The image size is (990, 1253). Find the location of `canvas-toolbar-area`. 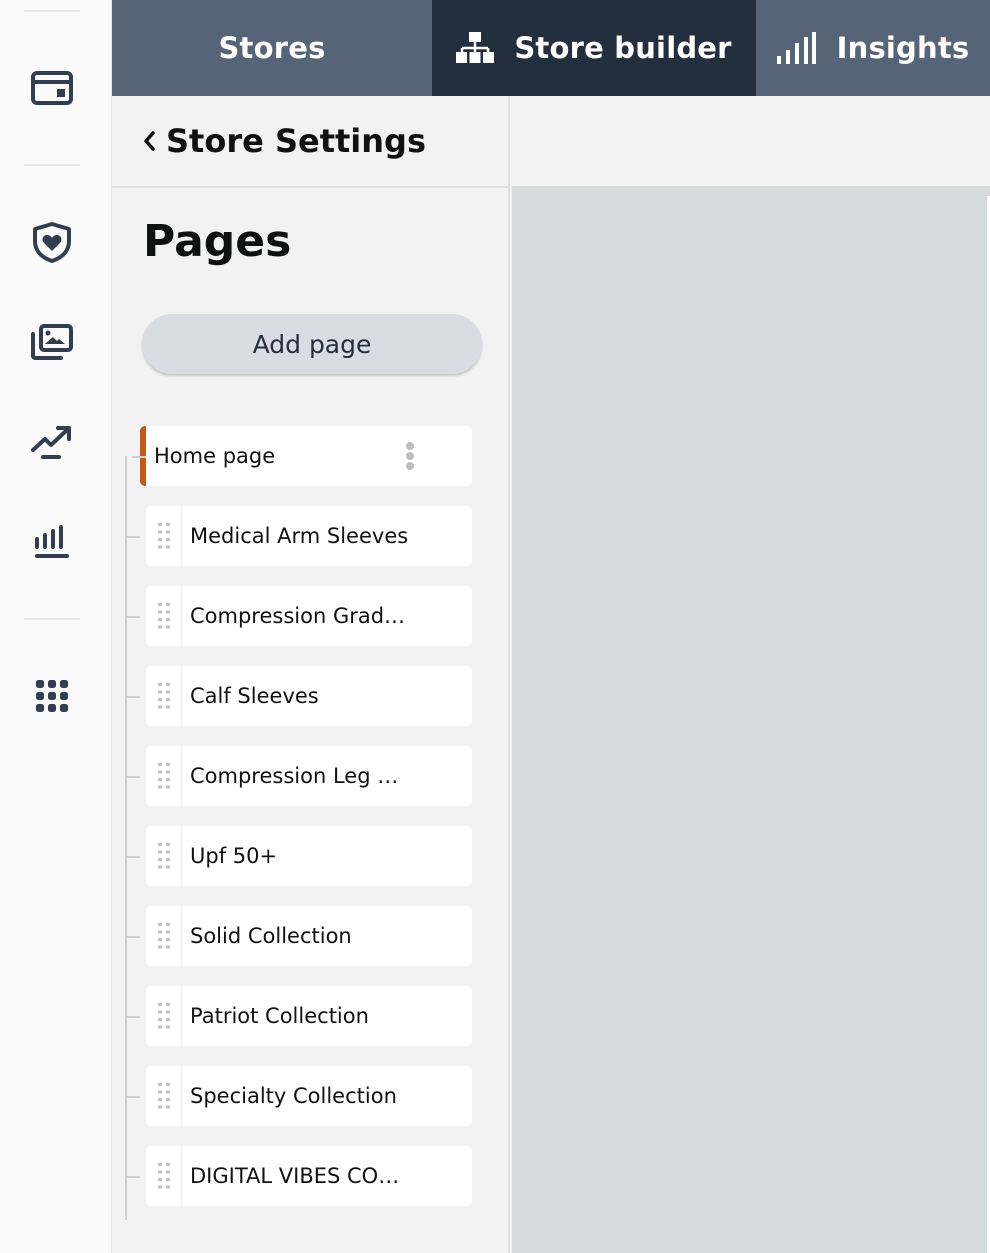

canvas-toolbar-area is located at coordinates (751, 141).